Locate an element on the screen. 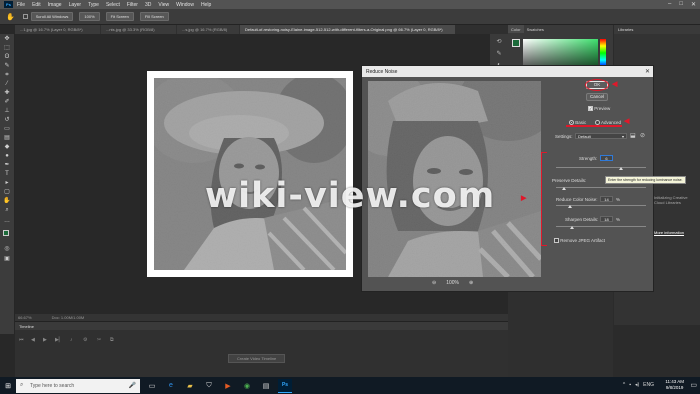 The image size is (700, 394). menu-view: View is located at coordinates (163, 5).